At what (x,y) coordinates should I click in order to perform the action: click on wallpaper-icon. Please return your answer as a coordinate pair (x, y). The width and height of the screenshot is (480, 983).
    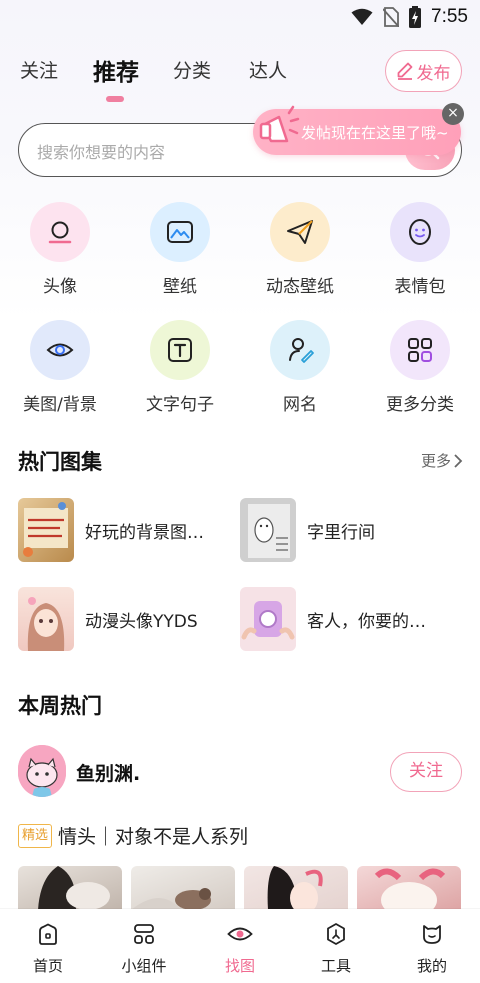
    Looking at the image, I should click on (180, 232).